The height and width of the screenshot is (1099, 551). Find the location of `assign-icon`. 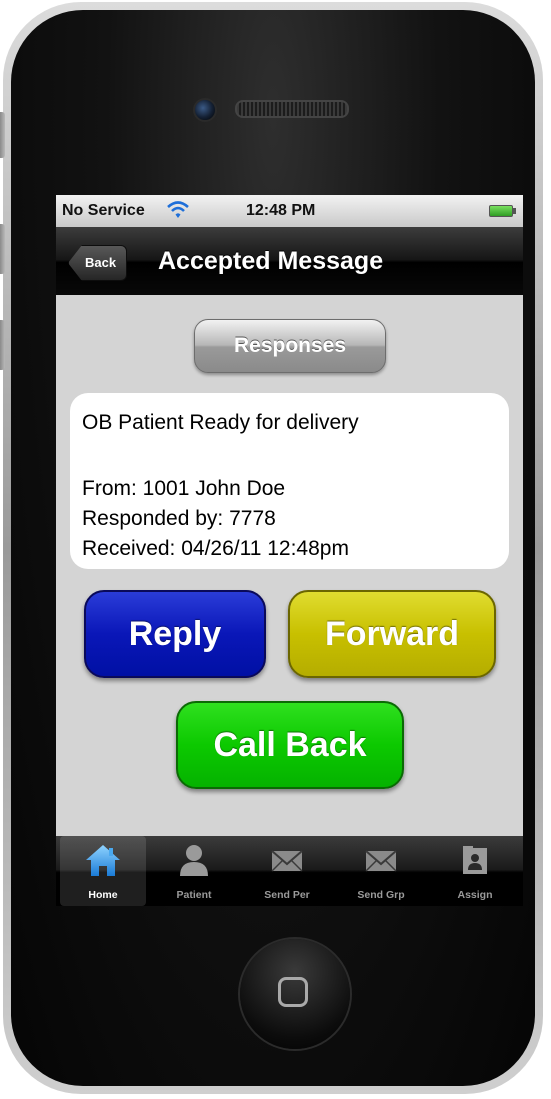

assign-icon is located at coordinates (475, 860).